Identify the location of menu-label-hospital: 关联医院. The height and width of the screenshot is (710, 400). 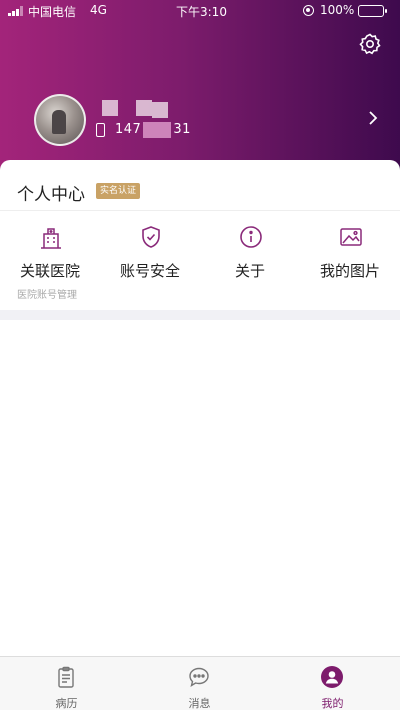
(49, 271).